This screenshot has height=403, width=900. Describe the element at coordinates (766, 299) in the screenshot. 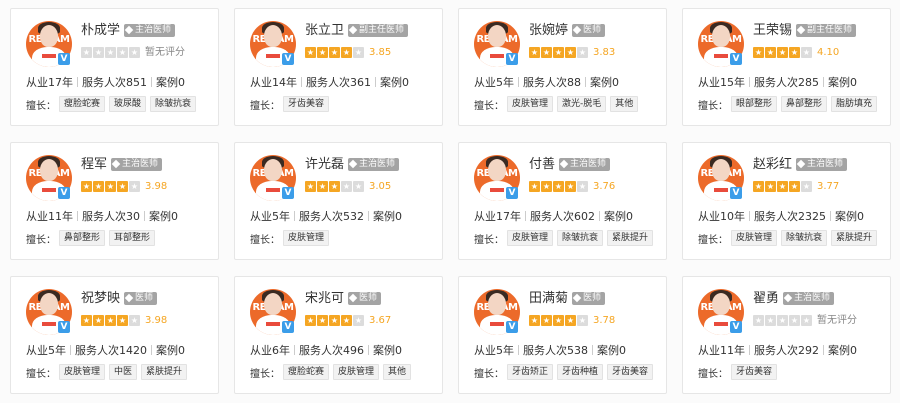

I see `doctor-name: 翟勇` at that location.